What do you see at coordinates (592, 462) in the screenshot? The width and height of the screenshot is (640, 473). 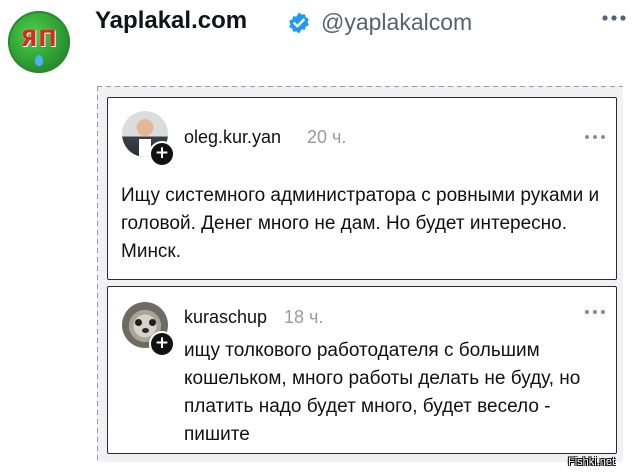 I see `watermark: Fishki.net` at bounding box center [592, 462].